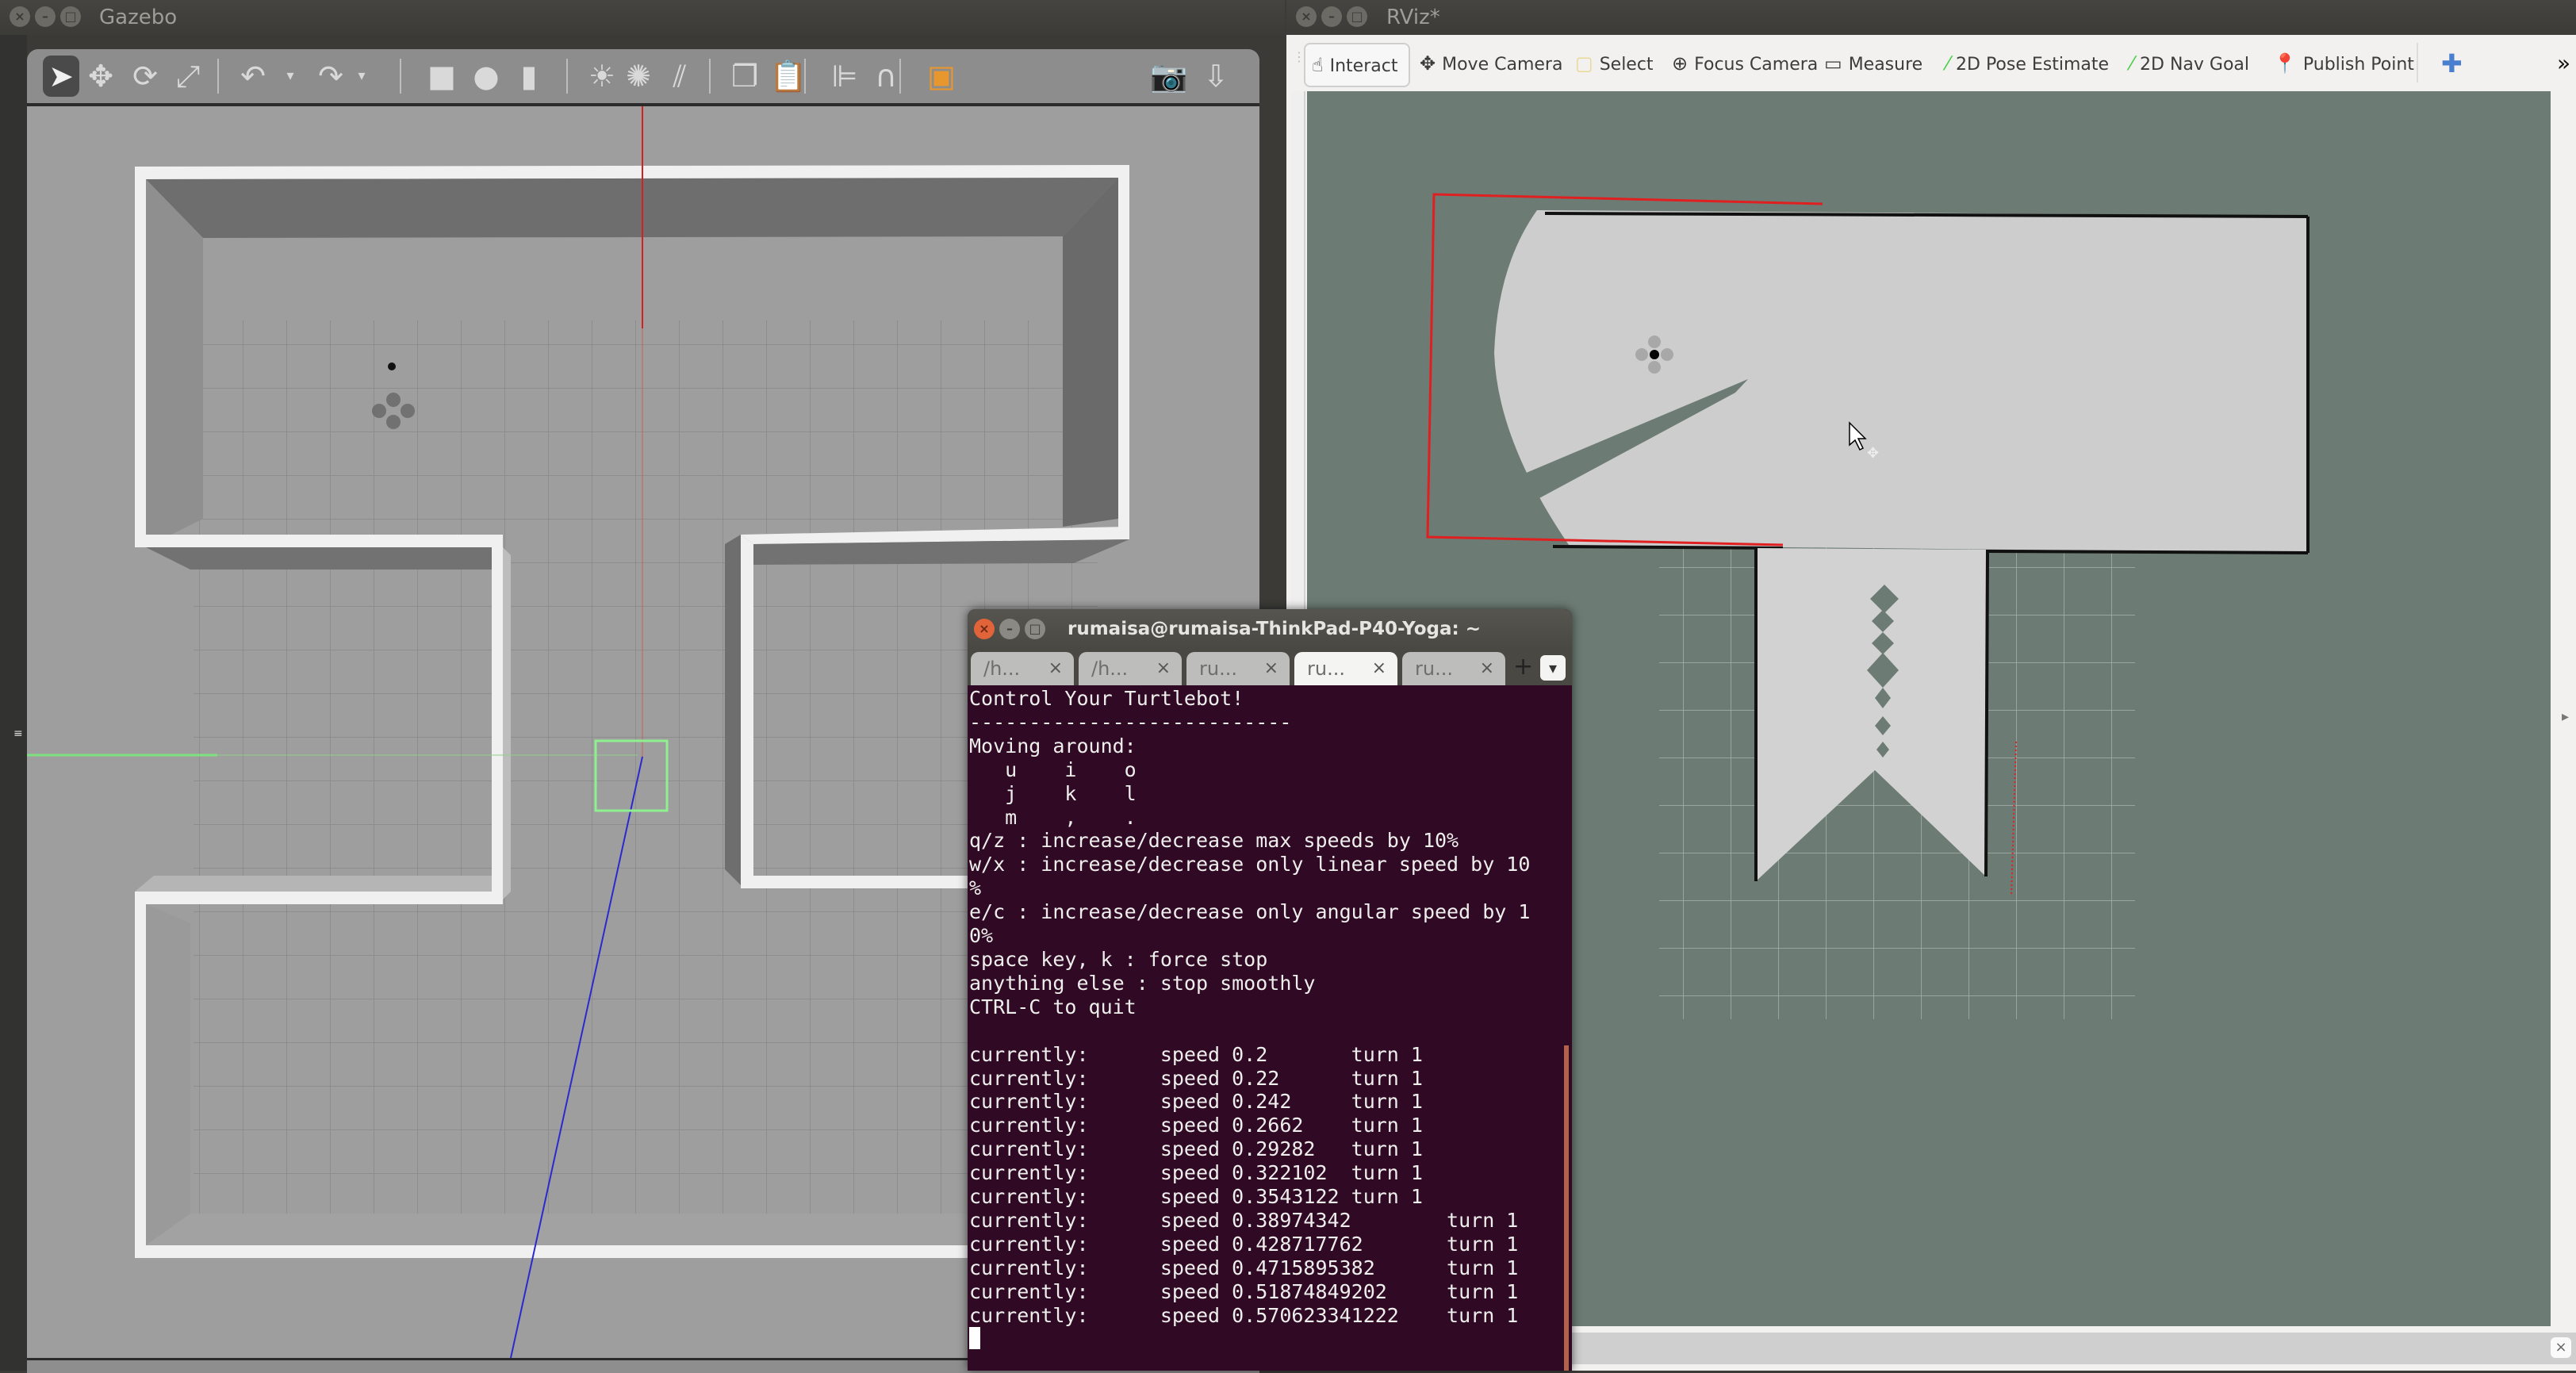 This screenshot has height=1373, width=2576. What do you see at coordinates (290, 76) in the screenshot?
I see `undo-history-icon: ▾` at bounding box center [290, 76].